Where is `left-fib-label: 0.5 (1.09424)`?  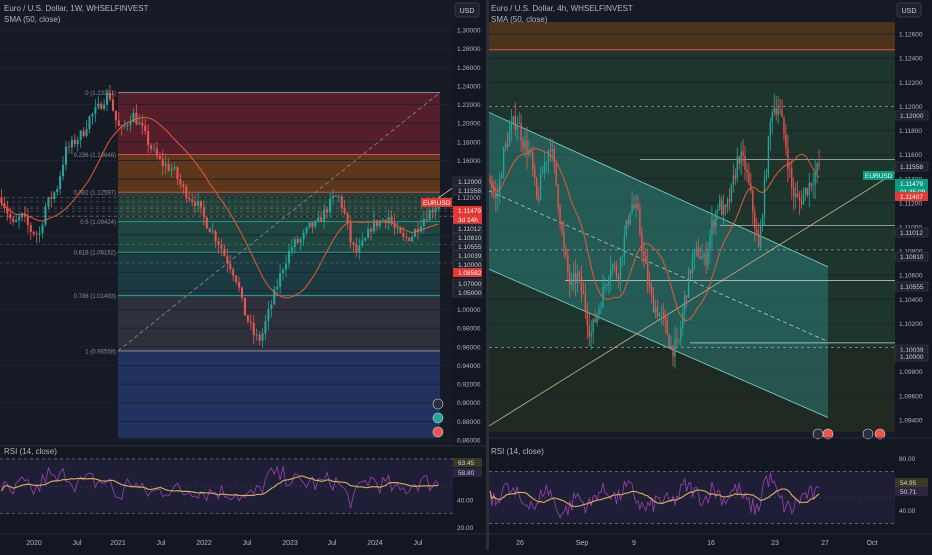 left-fib-label: 0.5 (1.09424) is located at coordinates (98, 223).